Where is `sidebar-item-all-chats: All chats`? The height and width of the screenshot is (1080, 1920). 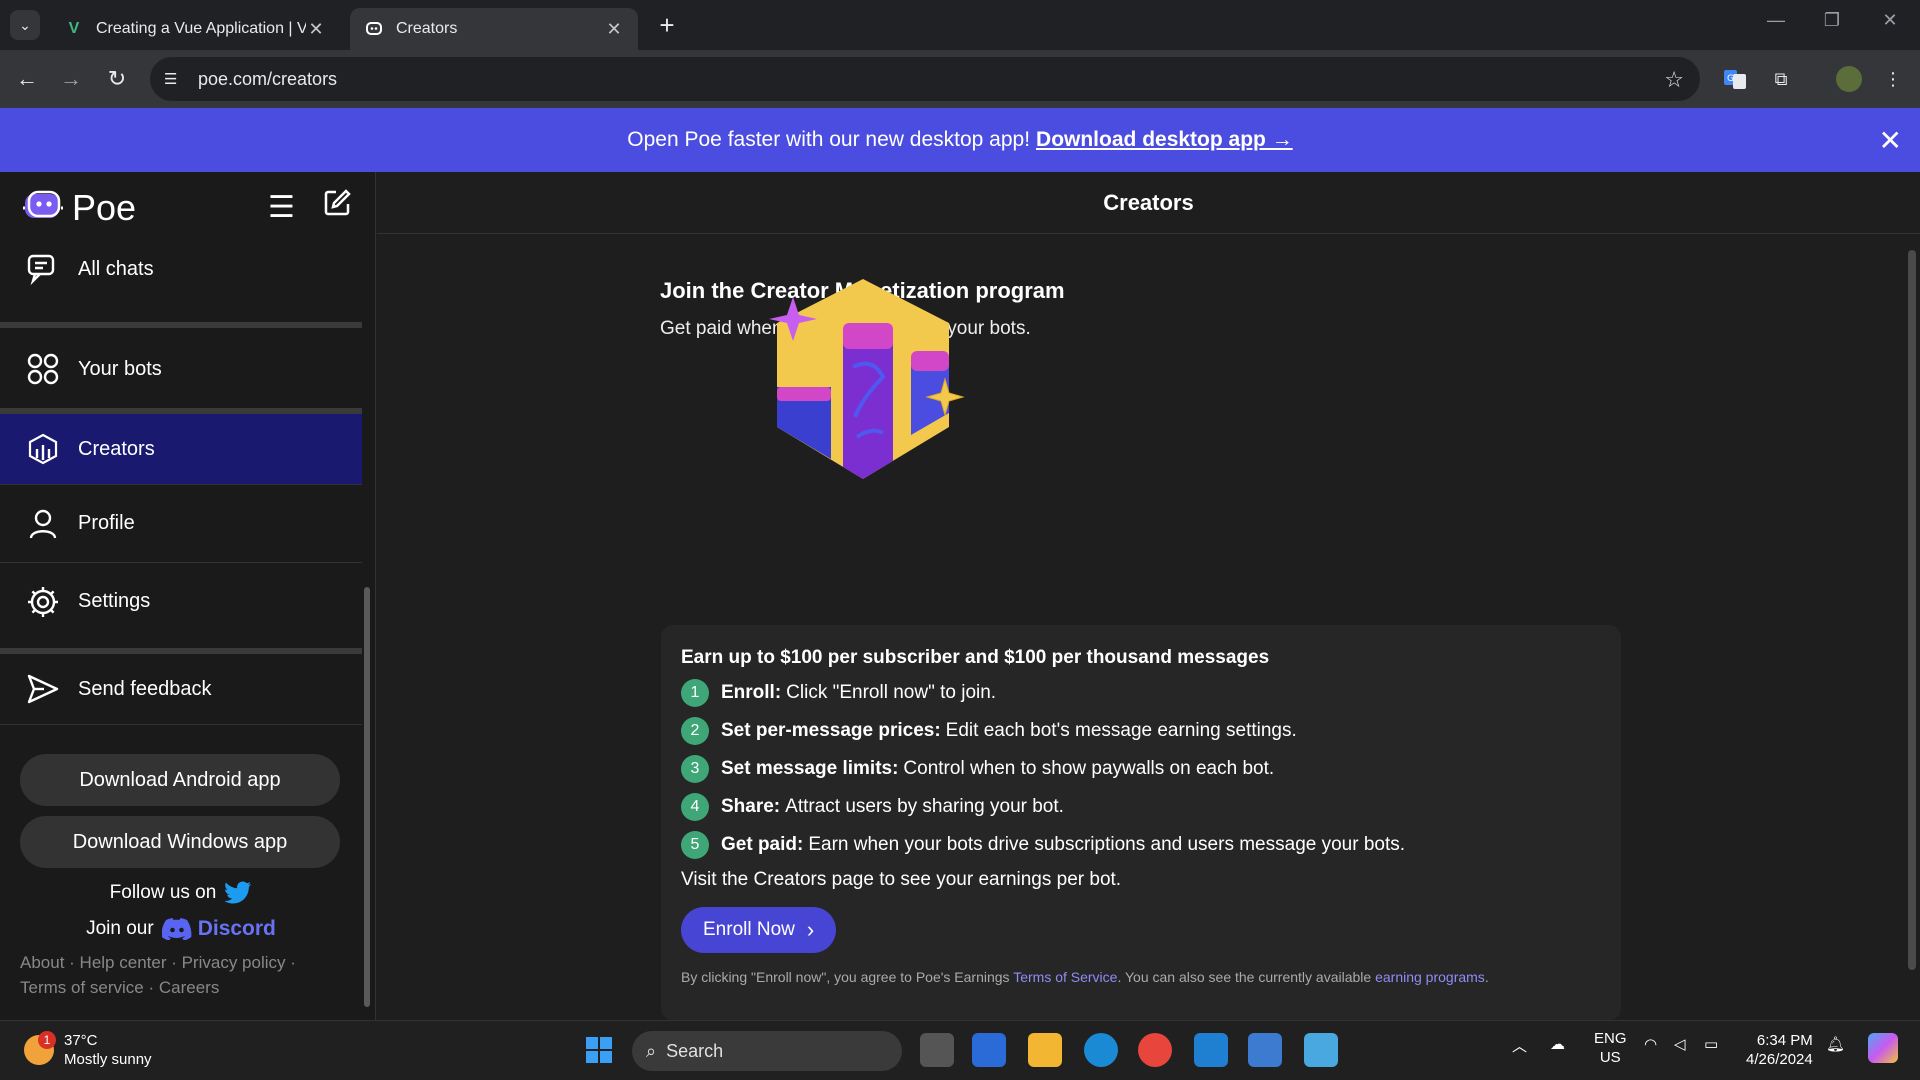
sidebar-item-all-chats: All chats is located at coordinates (181, 269).